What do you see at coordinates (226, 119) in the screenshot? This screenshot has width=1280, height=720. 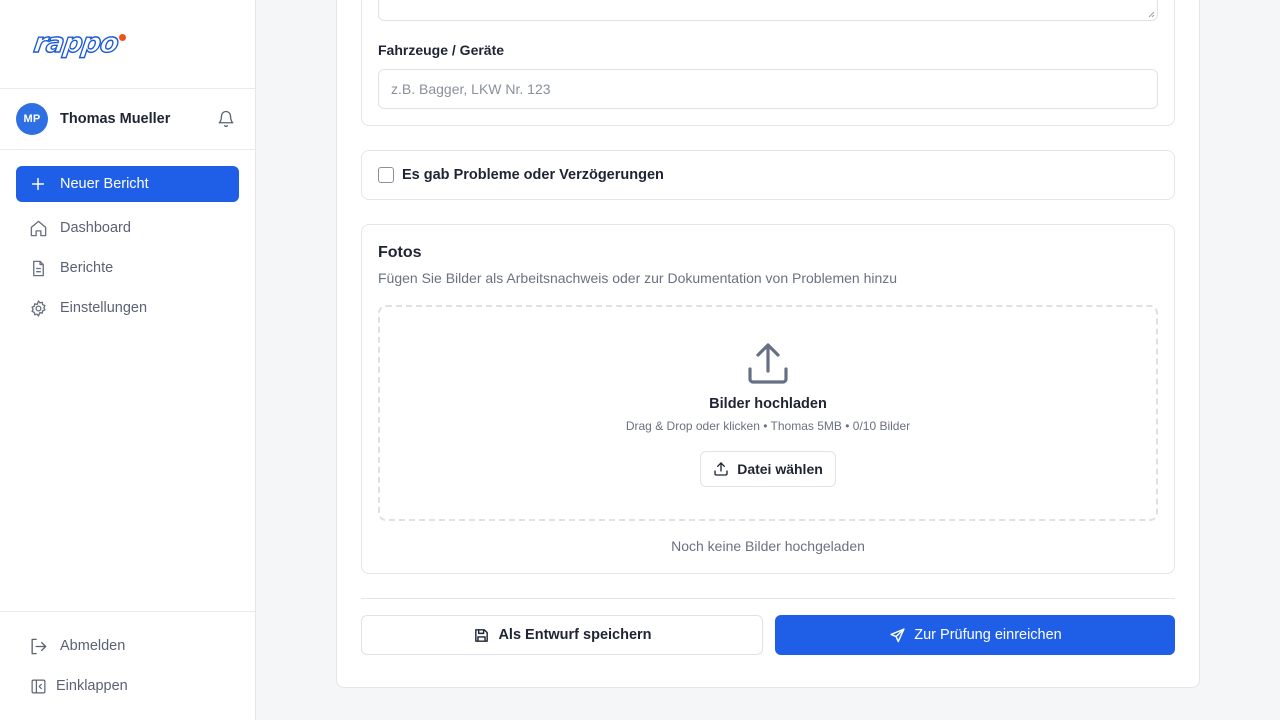 I see `bell-icon` at bounding box center [226, 119].